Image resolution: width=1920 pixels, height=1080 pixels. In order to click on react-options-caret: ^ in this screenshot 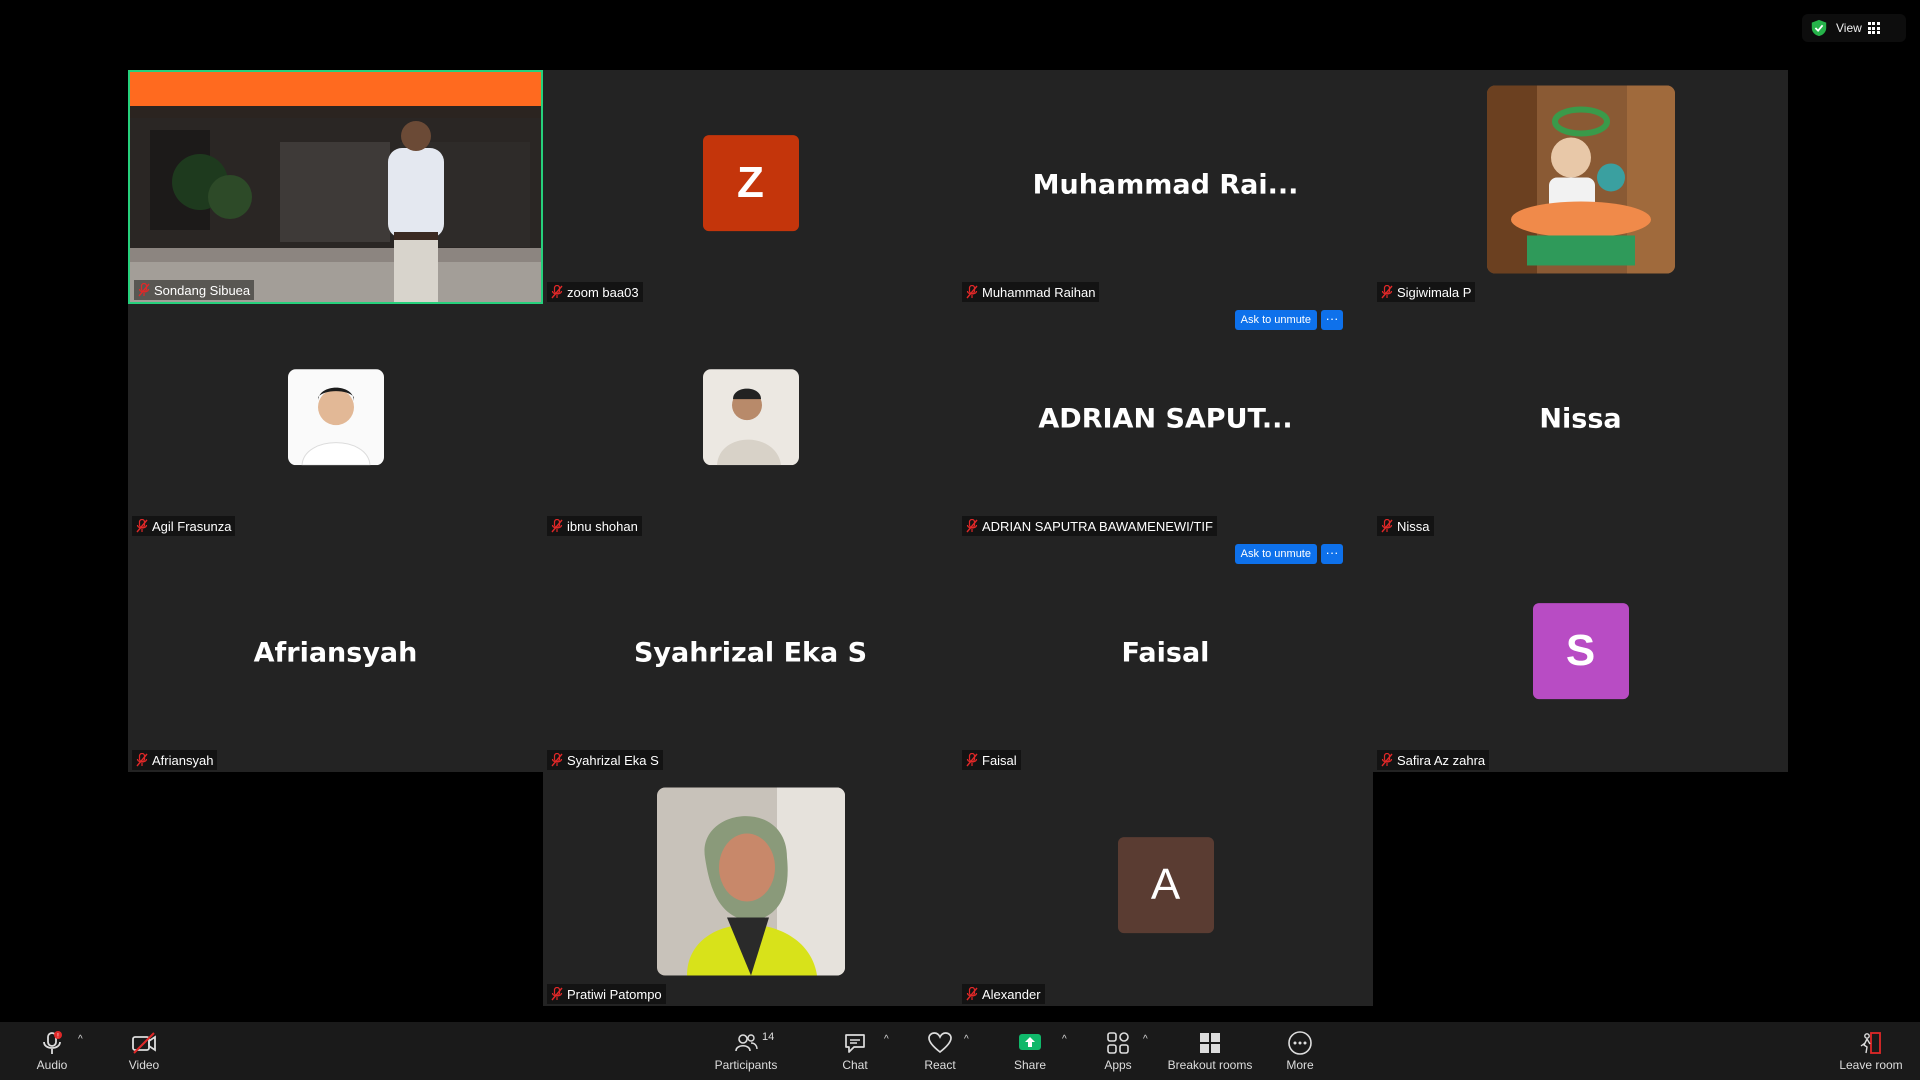, I will do `click(966, 1039)`.